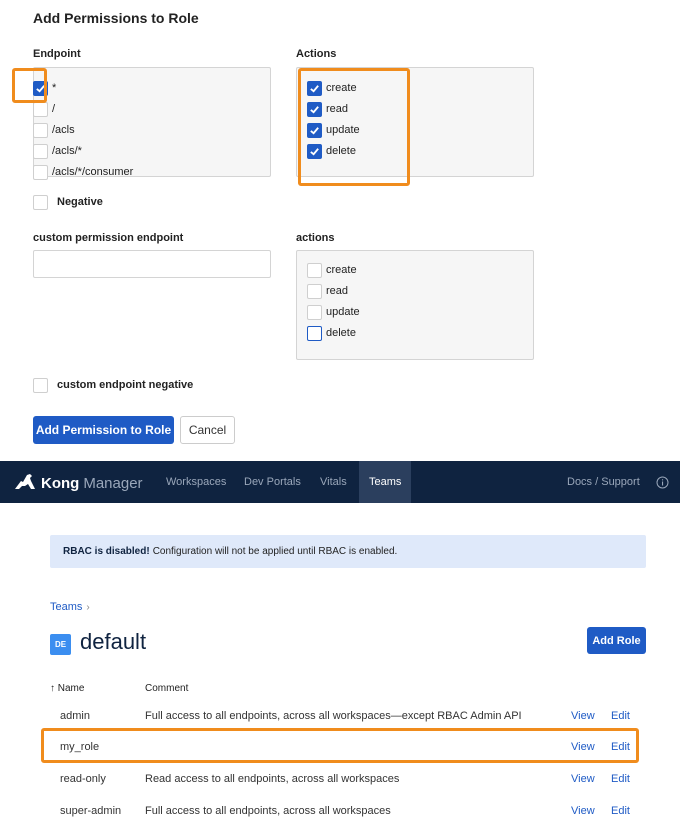 The image size is (680, 836). I want to click on custom-action-label: delete, so click(341, 333).